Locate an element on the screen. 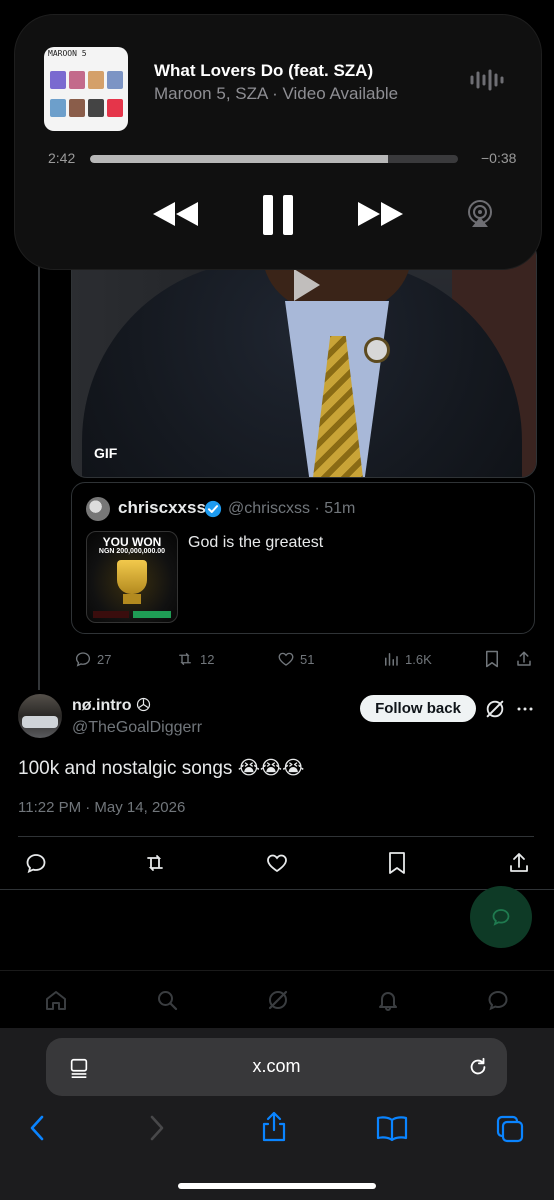 The height and width of the screenshot is (1200, 554). rewind-button is located at coordinates (176, 214).